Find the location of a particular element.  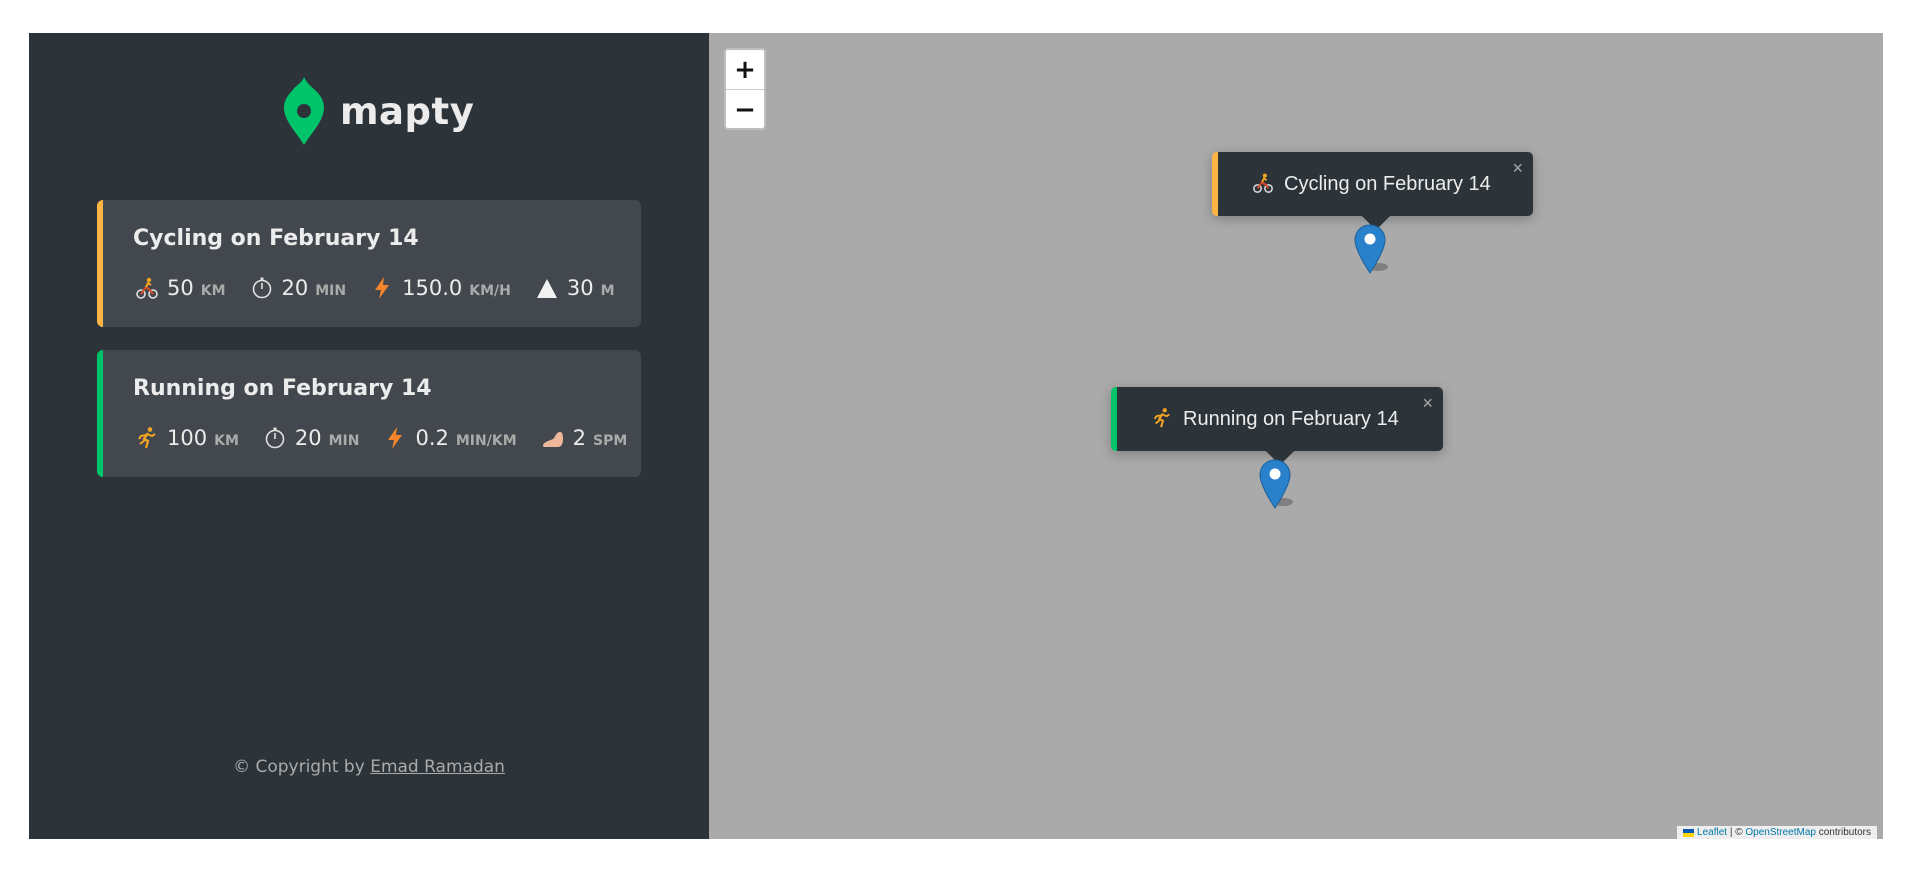

workout-pace: 0.2 min/km is located at coordinates (450, 438).